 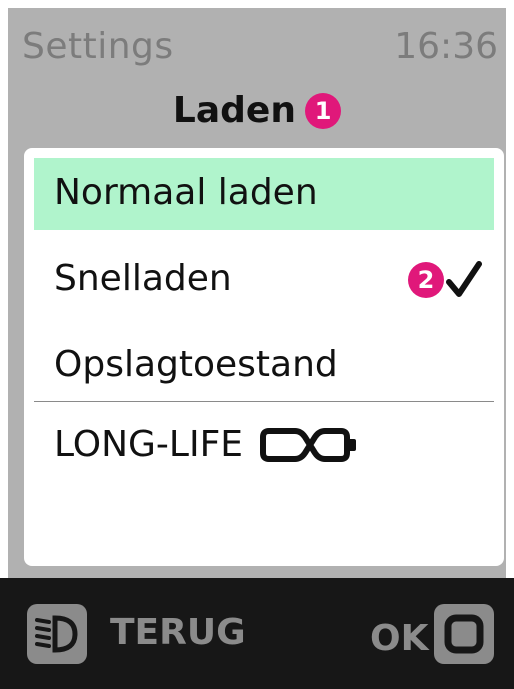 I want to click on menu-item-snelladen: Snelladen 2, so click(x=264, y=280).